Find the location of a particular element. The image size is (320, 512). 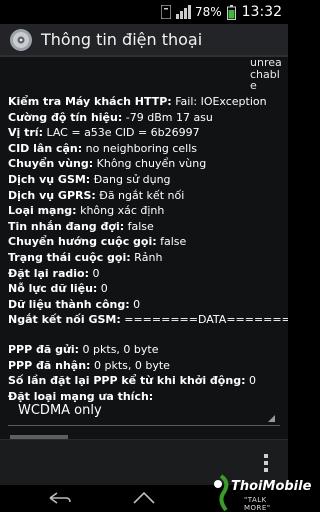

preferred-network-spinner: WCDMA only is located at coordinates (144, 412).